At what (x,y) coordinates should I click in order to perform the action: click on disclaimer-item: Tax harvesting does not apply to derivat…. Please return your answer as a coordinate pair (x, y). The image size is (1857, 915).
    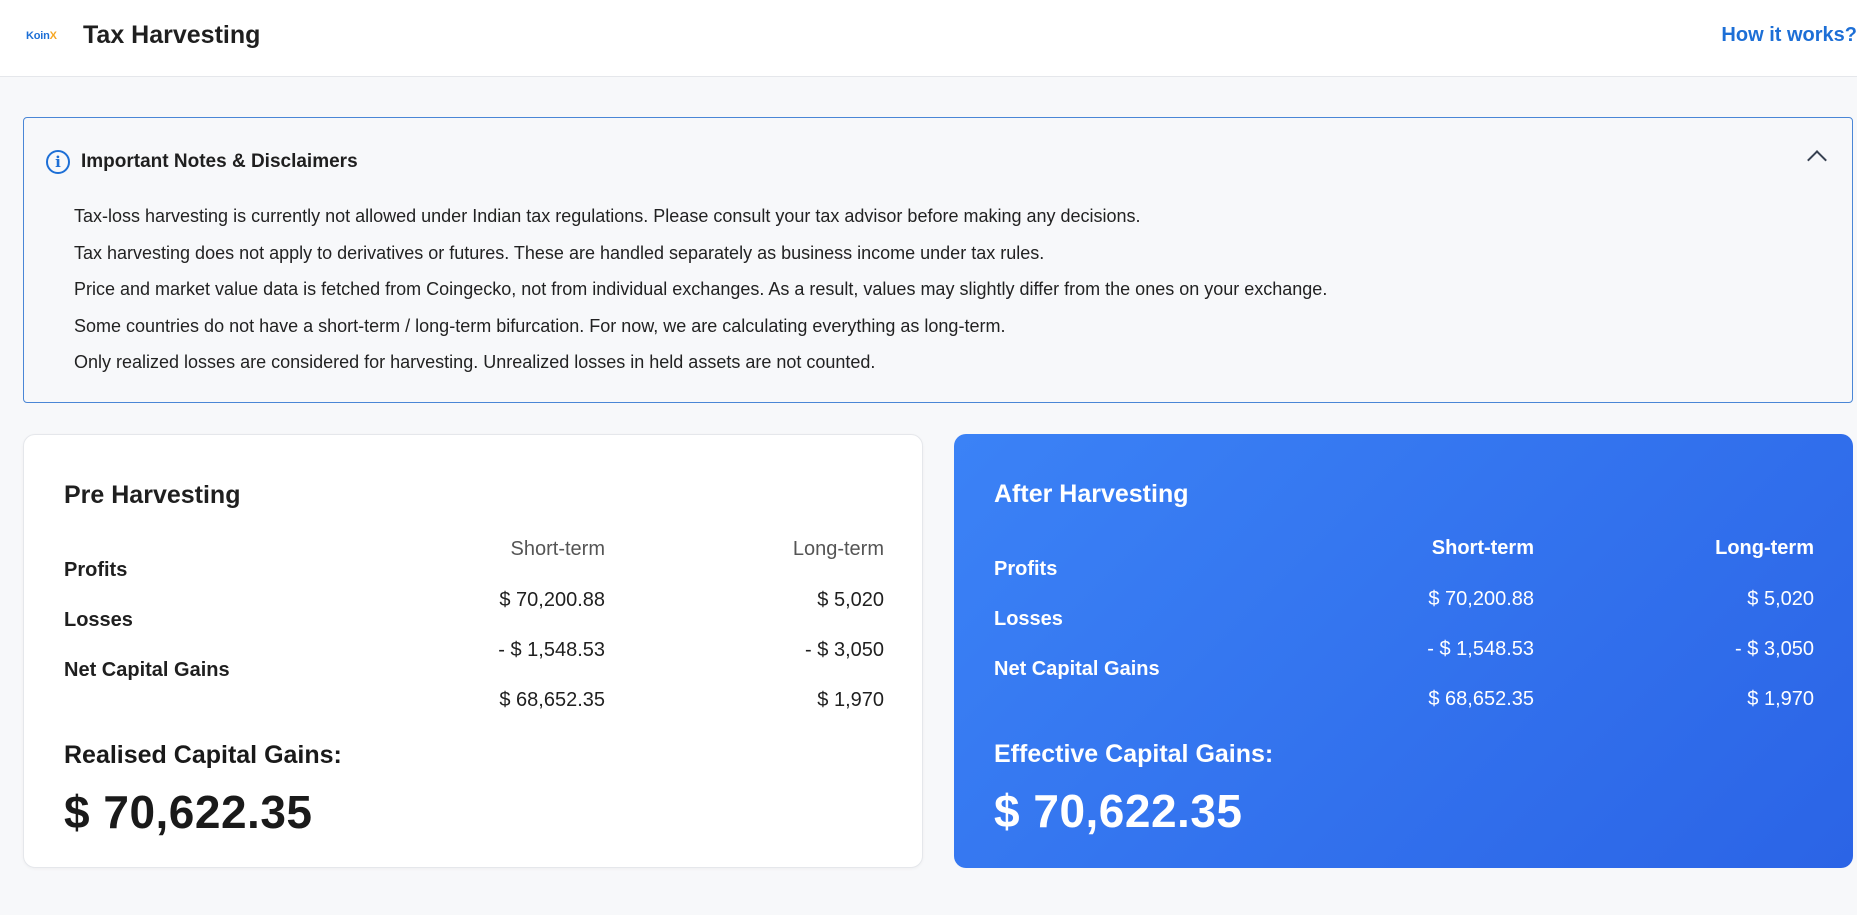
    Looking at the image, I should click on (559, 252).